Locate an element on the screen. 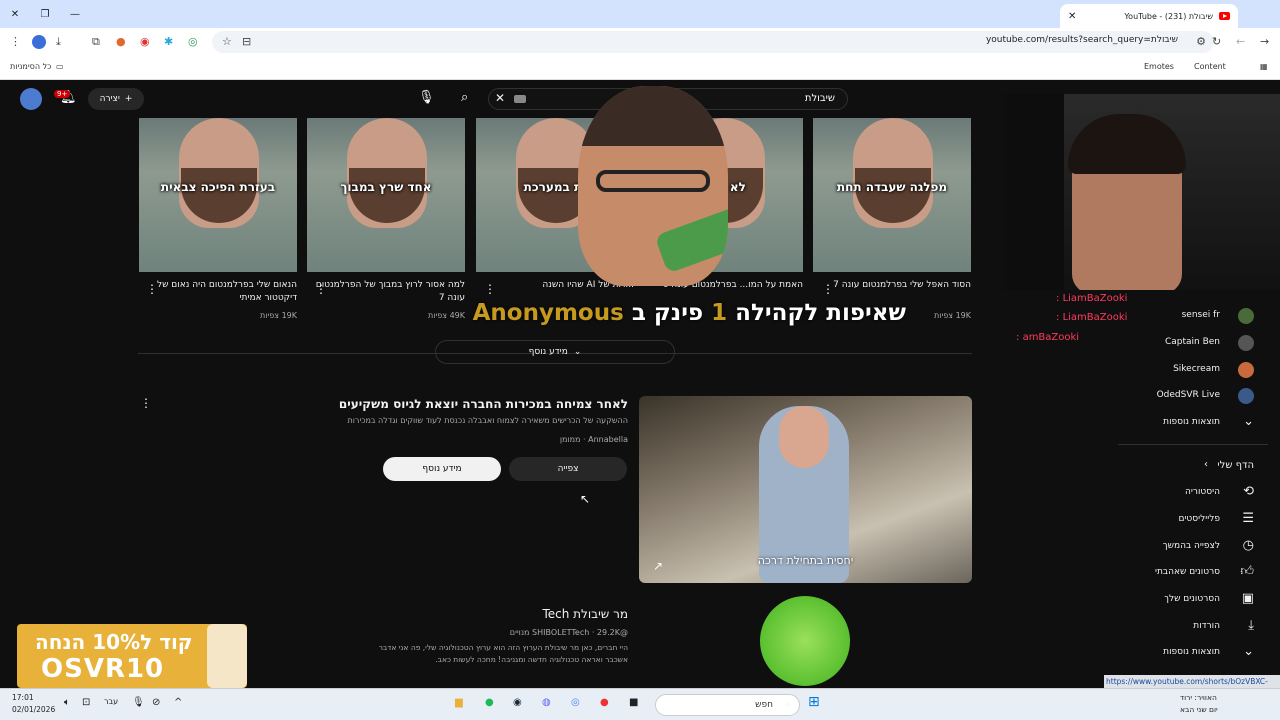 This screenshot has height=720, width=1280. close-tab-icon: ✕ is located at coordinates (1072, 16).